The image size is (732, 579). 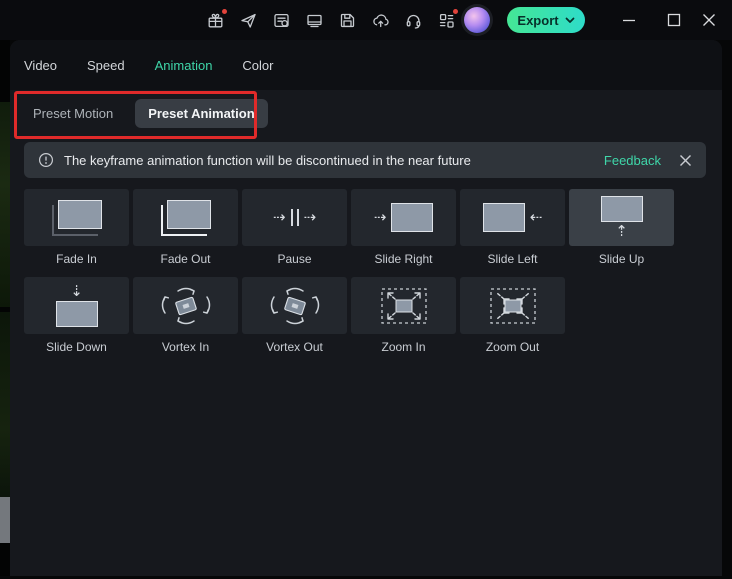 What do you see at coordinates (185, 259) in the screenshot?
I see `preset-label: Fade Out` at bounding box center [185, 259].